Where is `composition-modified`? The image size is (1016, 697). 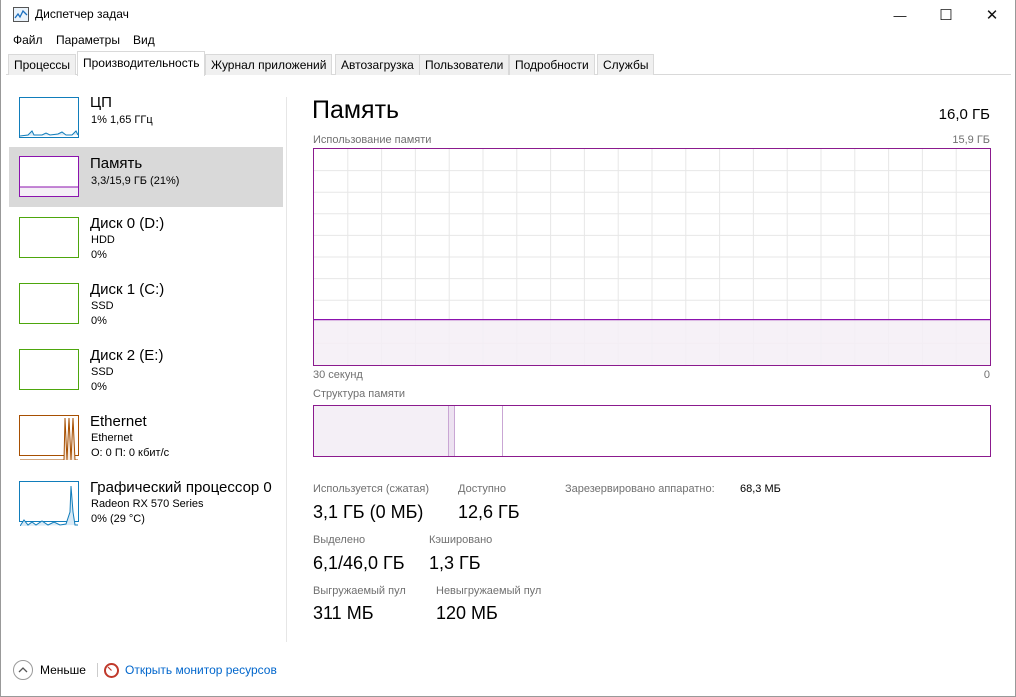 composition-modified is located at coordinates (451, 431).